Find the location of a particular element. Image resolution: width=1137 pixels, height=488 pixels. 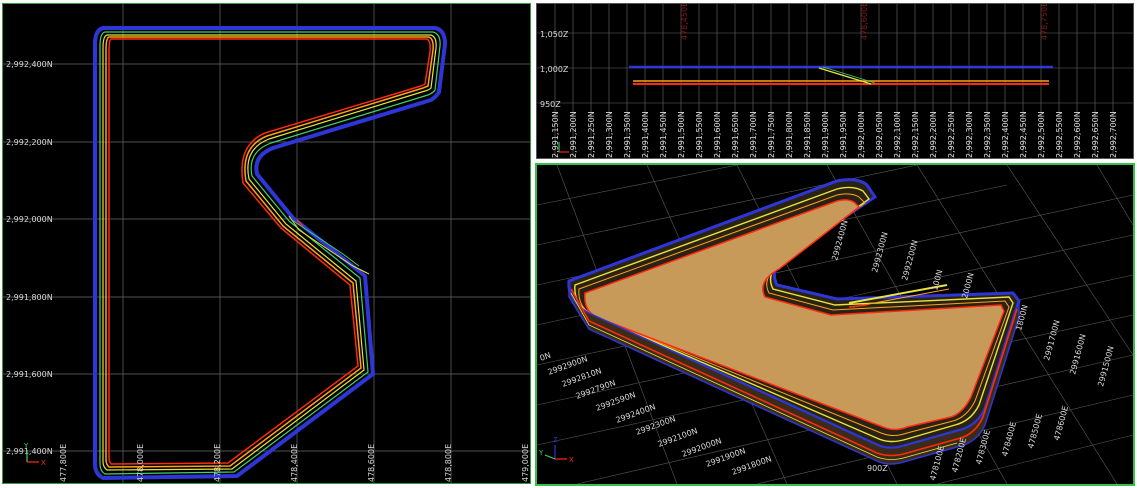

section-northing-label: 2,991,250N is located at coordinates (591, 134).